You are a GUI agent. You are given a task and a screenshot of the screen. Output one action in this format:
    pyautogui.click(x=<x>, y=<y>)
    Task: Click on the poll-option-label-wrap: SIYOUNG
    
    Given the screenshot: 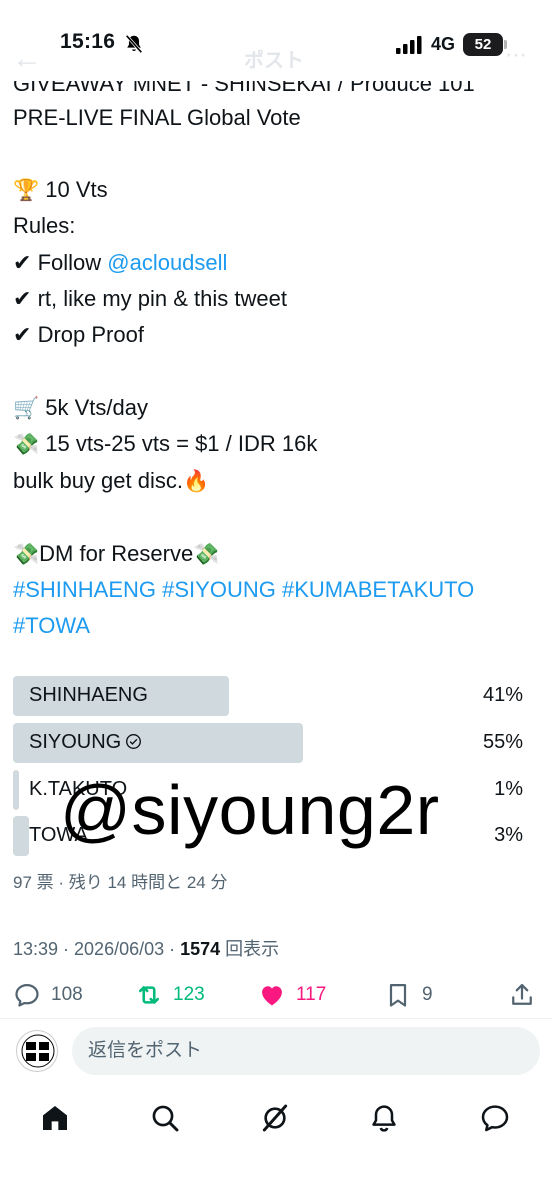 What is the action you would take?
    pyautogui.click(x=85, y=742)
    